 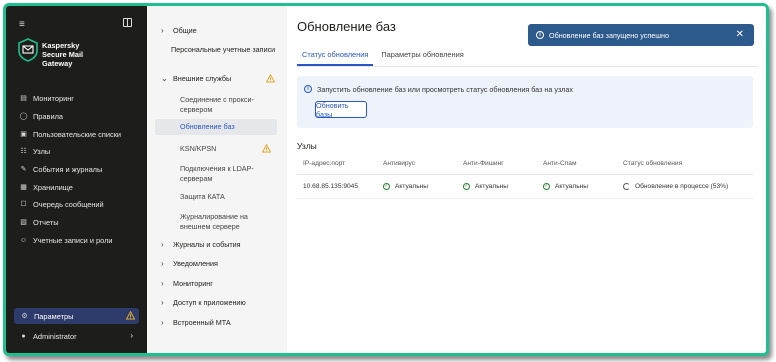 What do you see at coordinates (54, 316) in the screenshot?
I see `sidebar-item-label: Параметры` at bounding box center [54, 316].